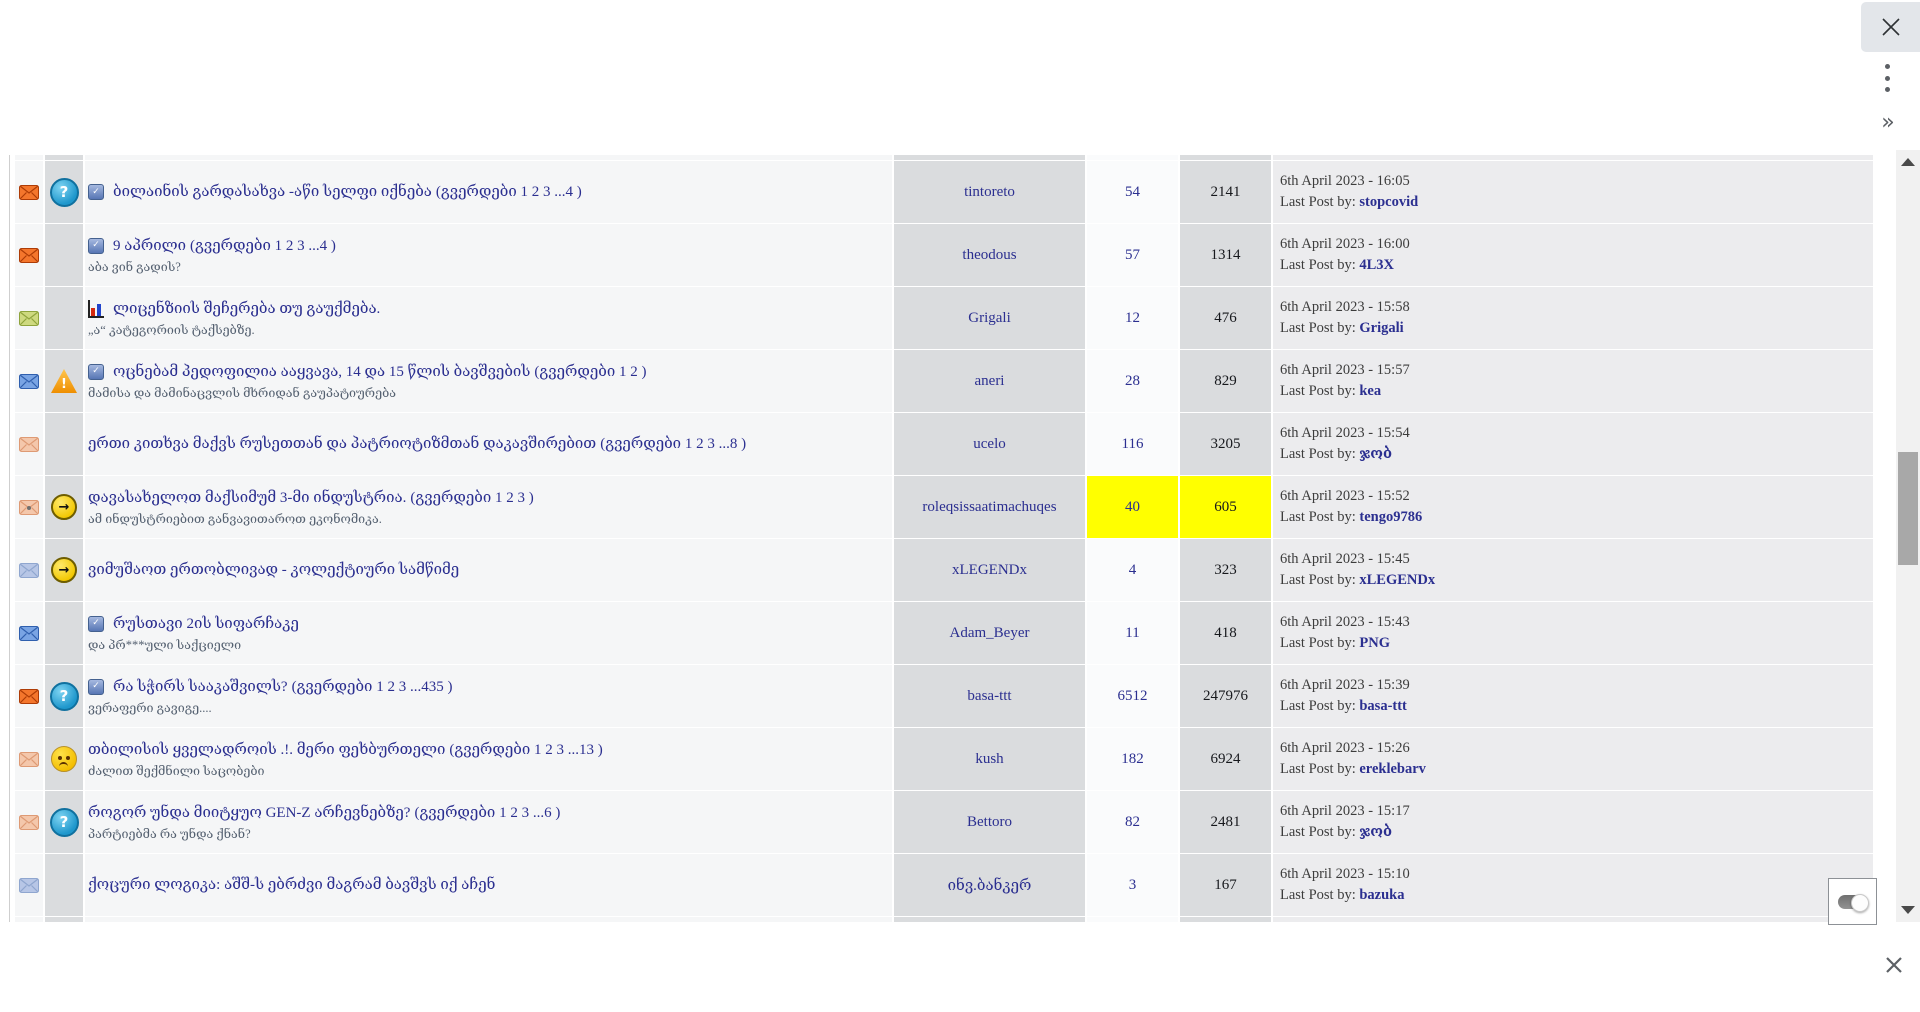 This screenshot has width=1920, height=1012. What do you see at coordinates (206, 624) in the screenshot?
I see `topic-title-link: რუსთავი 2ის სიფარჩაკე` at bounding box center [206, 624].